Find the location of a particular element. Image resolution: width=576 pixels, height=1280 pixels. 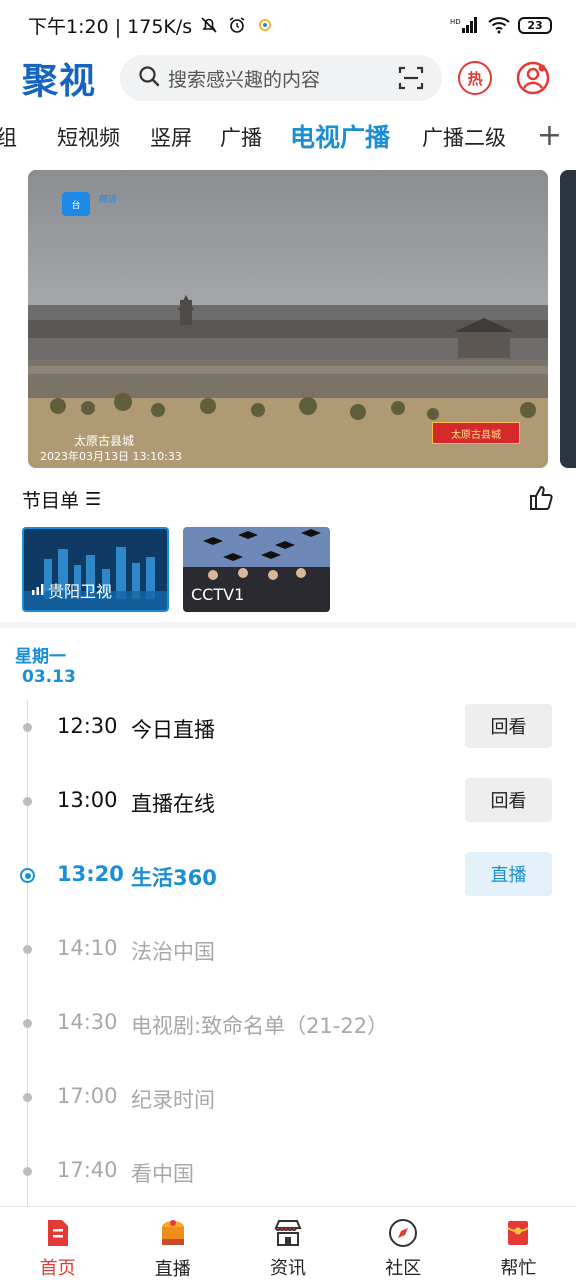

program-time: 14:10 is located at coordinates (87, 948).